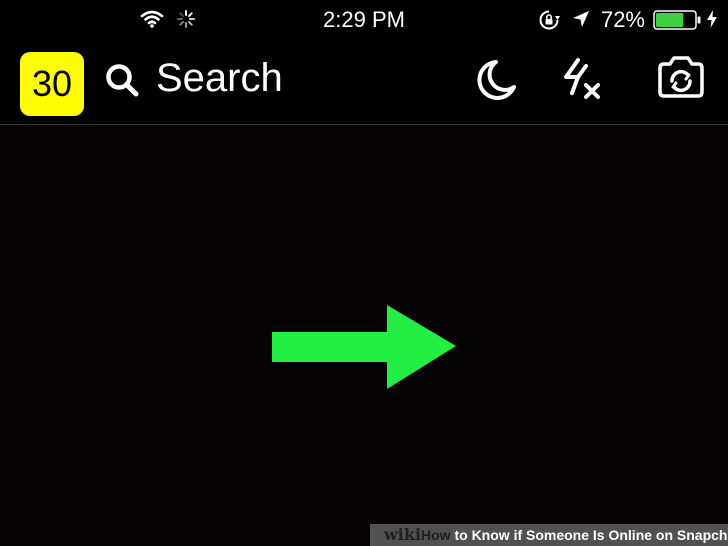 The width and height of the screenshot is (728, 546). Describe the element at coordinates (403, 534) in the screenshot. I see `watermark-wiki: wiki` at that location.